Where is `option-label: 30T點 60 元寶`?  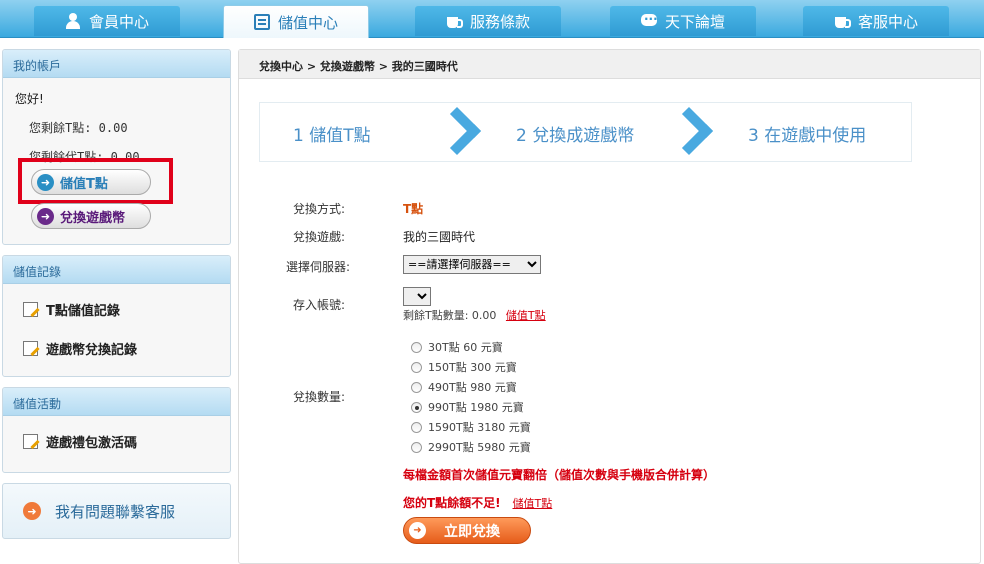
option-label: 30T點 60 元寶 is located at coordinates (465, 347).